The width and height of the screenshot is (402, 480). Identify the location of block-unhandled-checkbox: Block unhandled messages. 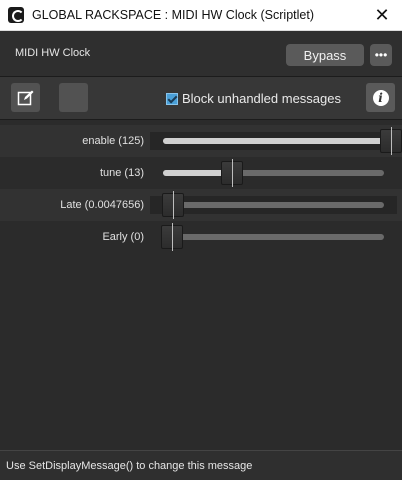
(253, 98).